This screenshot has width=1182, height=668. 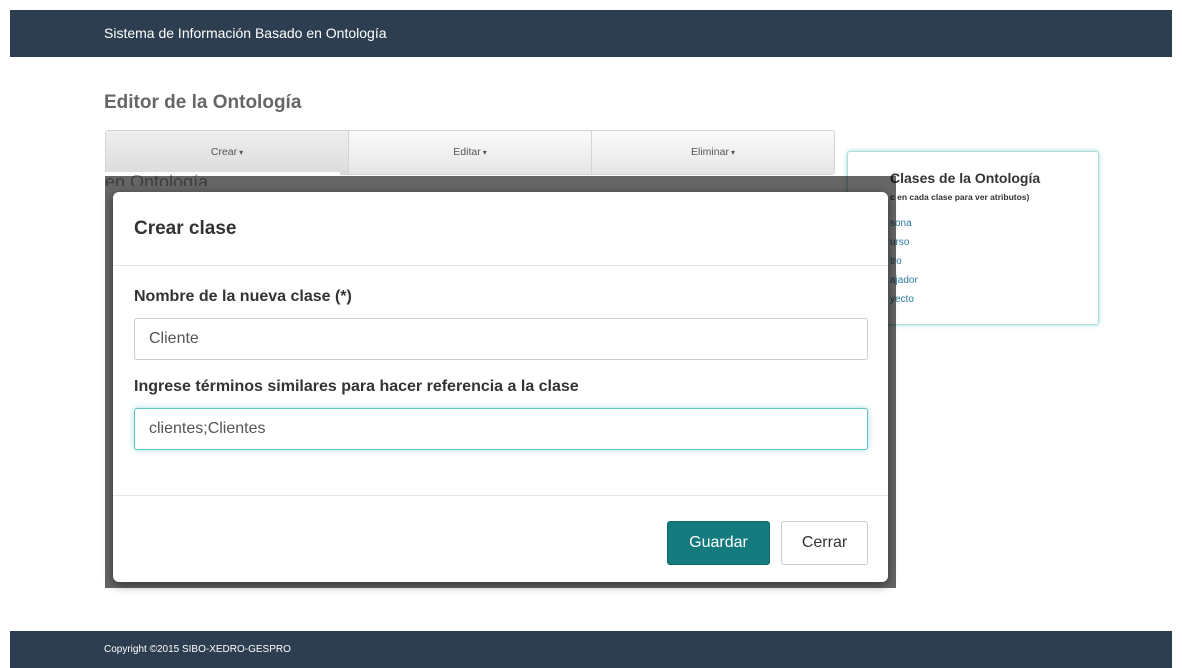 I want to click on crear-dropdown-button: Crear ▾, so click(x=227, y=152).